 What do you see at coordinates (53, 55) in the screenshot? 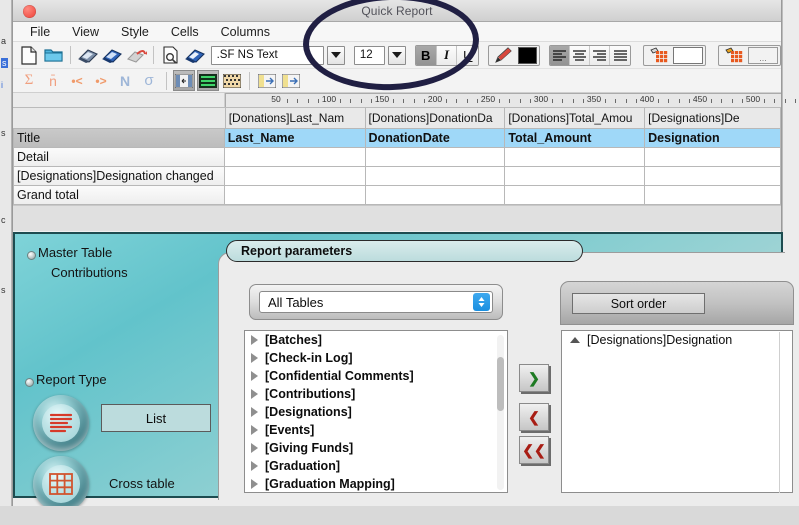
I see `open-folder-icon` at bounding box center [53, 55].